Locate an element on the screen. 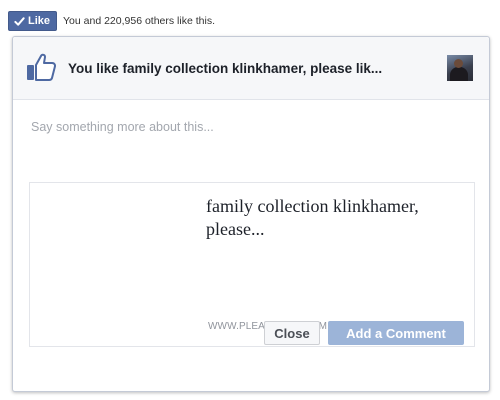 The height and width of the screenshot is (400, 500). like-button: Like is located at coordinates (33, 21).